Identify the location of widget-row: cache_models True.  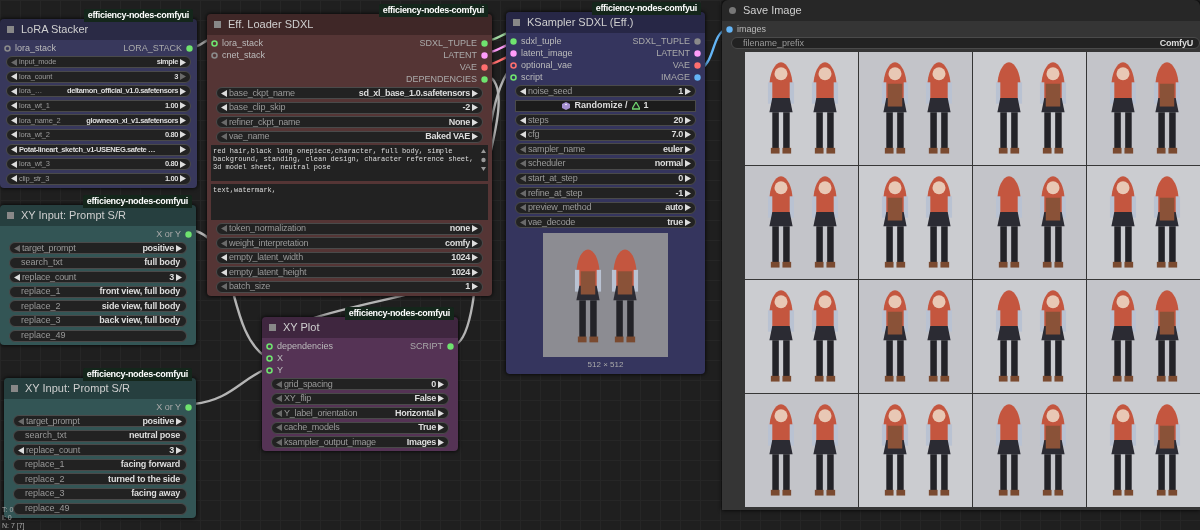
(360, 427).